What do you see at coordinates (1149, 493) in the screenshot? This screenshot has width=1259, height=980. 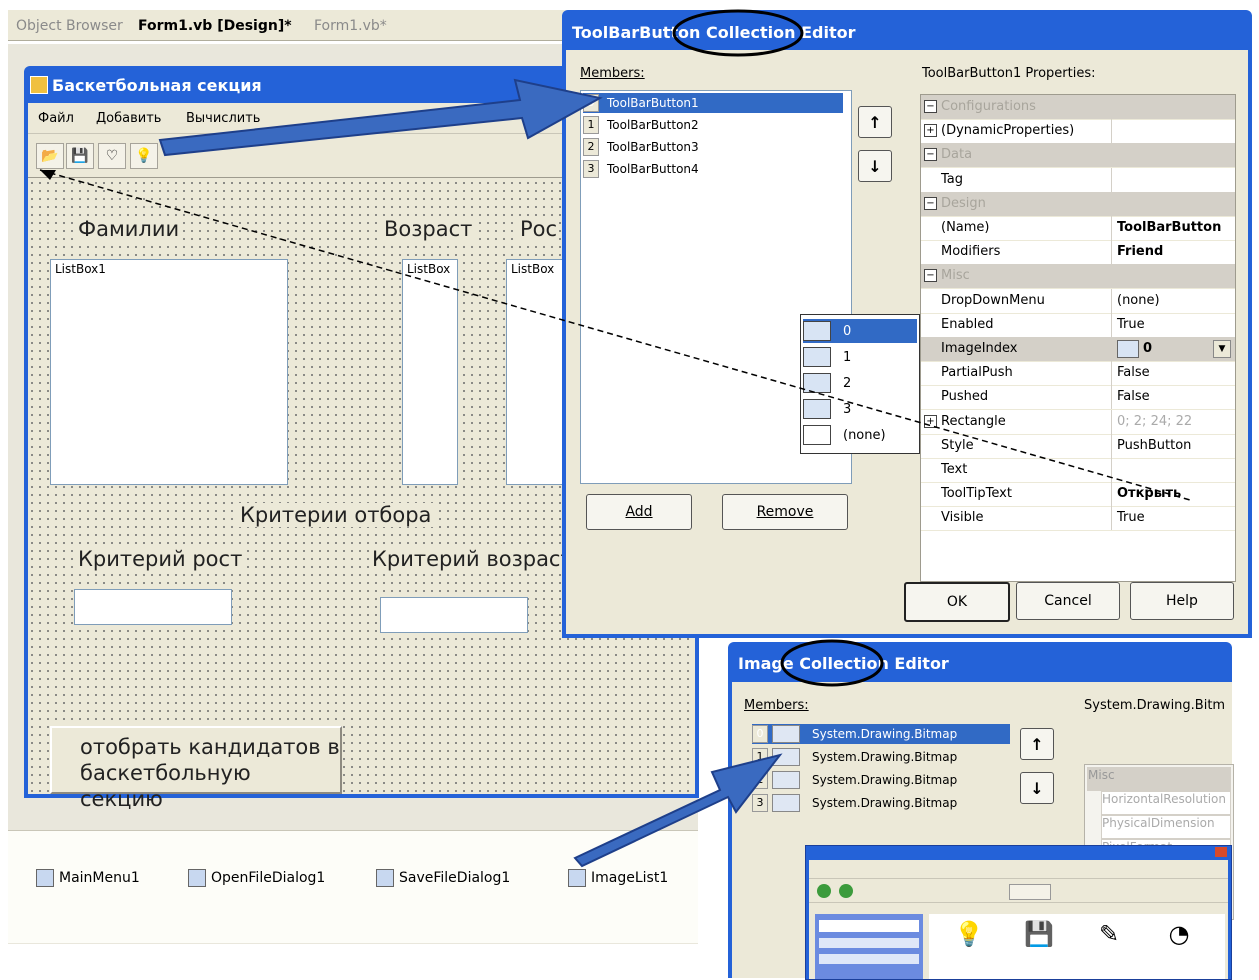 I see `property-value: Открыть` at bounding box center [1149, 493].